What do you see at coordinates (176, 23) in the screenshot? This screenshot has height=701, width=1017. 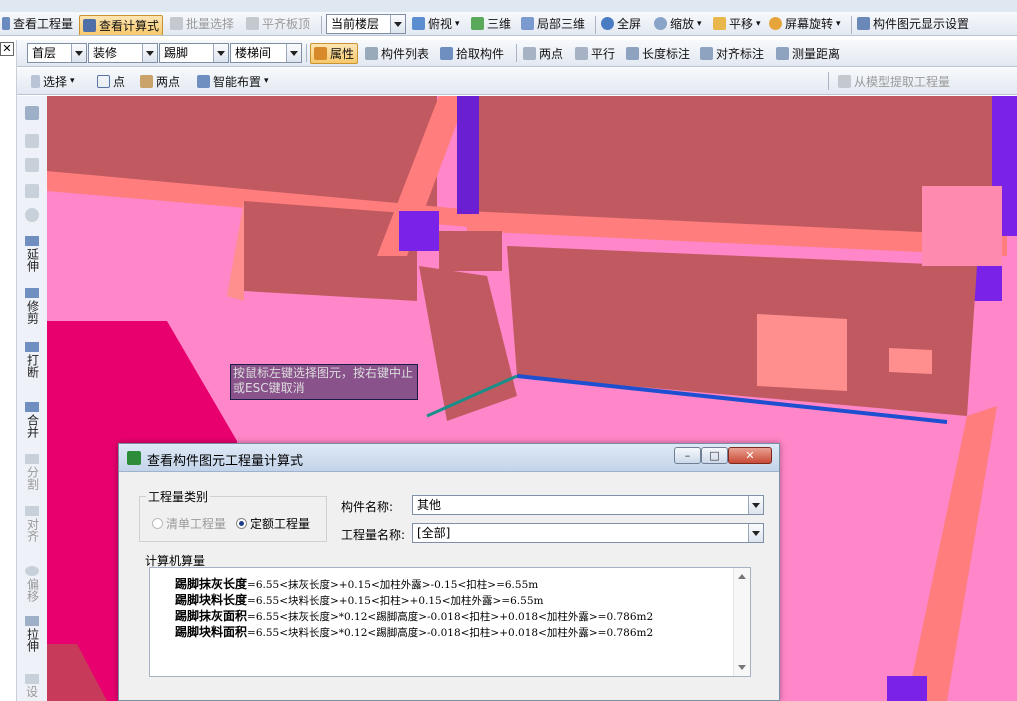 I see `batch-select-icon` at bounding box center [176, 23].